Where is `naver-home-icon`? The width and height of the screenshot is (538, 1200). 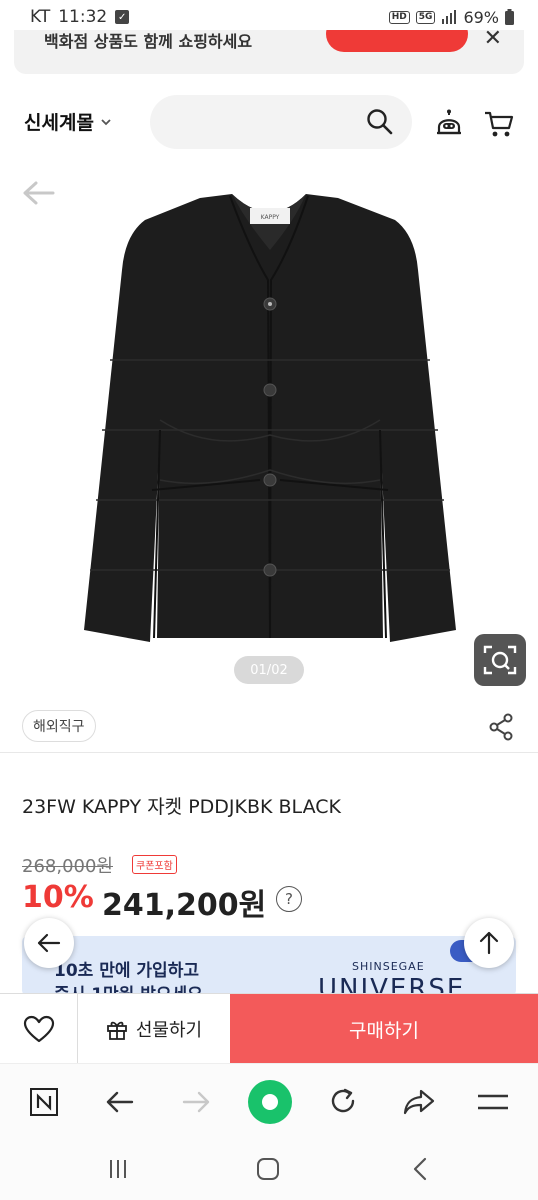 naver-home-icon is located at coordinates (44, 1102).